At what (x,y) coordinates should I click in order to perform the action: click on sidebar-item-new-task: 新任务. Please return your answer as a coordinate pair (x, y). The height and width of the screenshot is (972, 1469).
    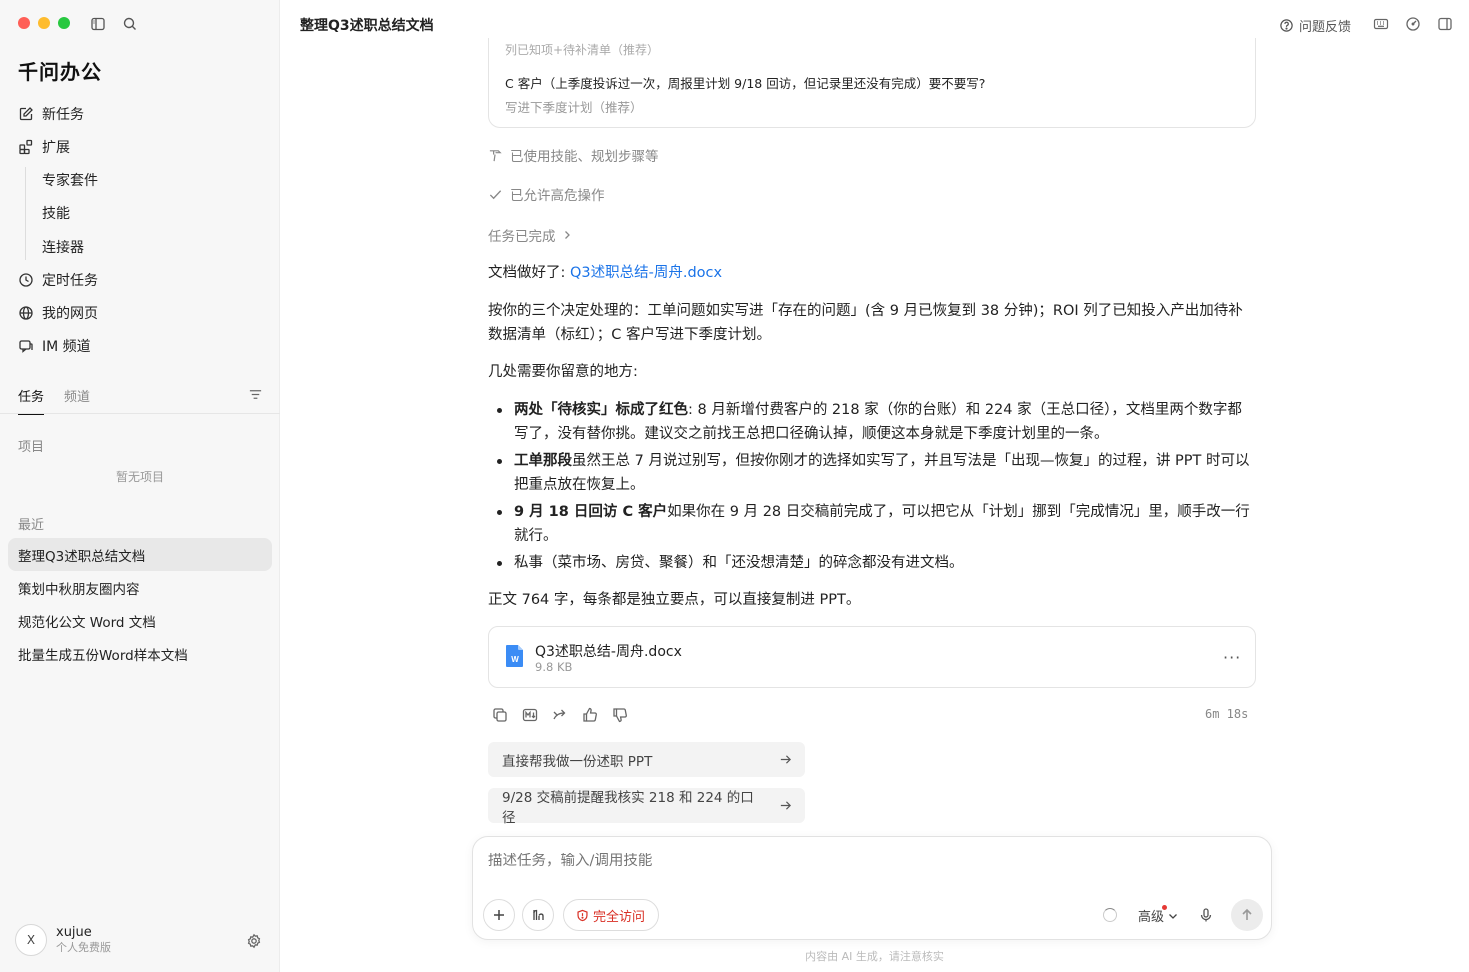
    Looking at the image, I should click on (140, 113).